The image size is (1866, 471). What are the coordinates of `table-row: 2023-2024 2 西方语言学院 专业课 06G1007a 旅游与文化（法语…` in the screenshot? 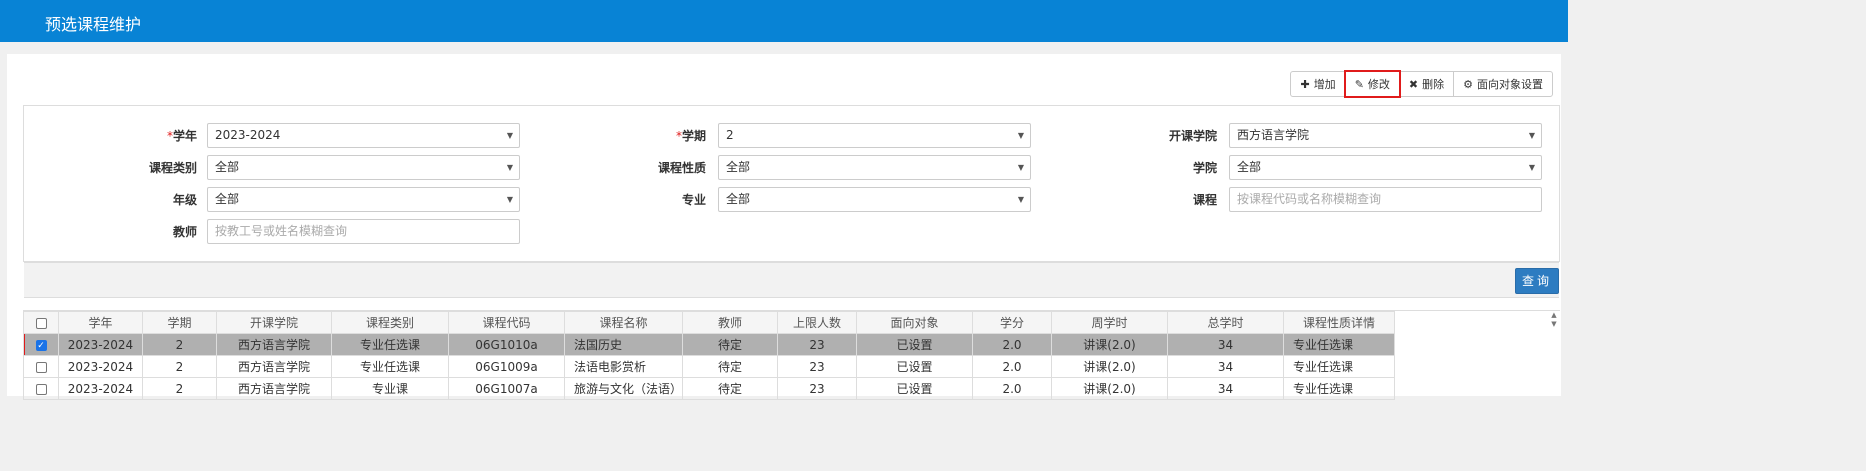 It's located at (709, 388).